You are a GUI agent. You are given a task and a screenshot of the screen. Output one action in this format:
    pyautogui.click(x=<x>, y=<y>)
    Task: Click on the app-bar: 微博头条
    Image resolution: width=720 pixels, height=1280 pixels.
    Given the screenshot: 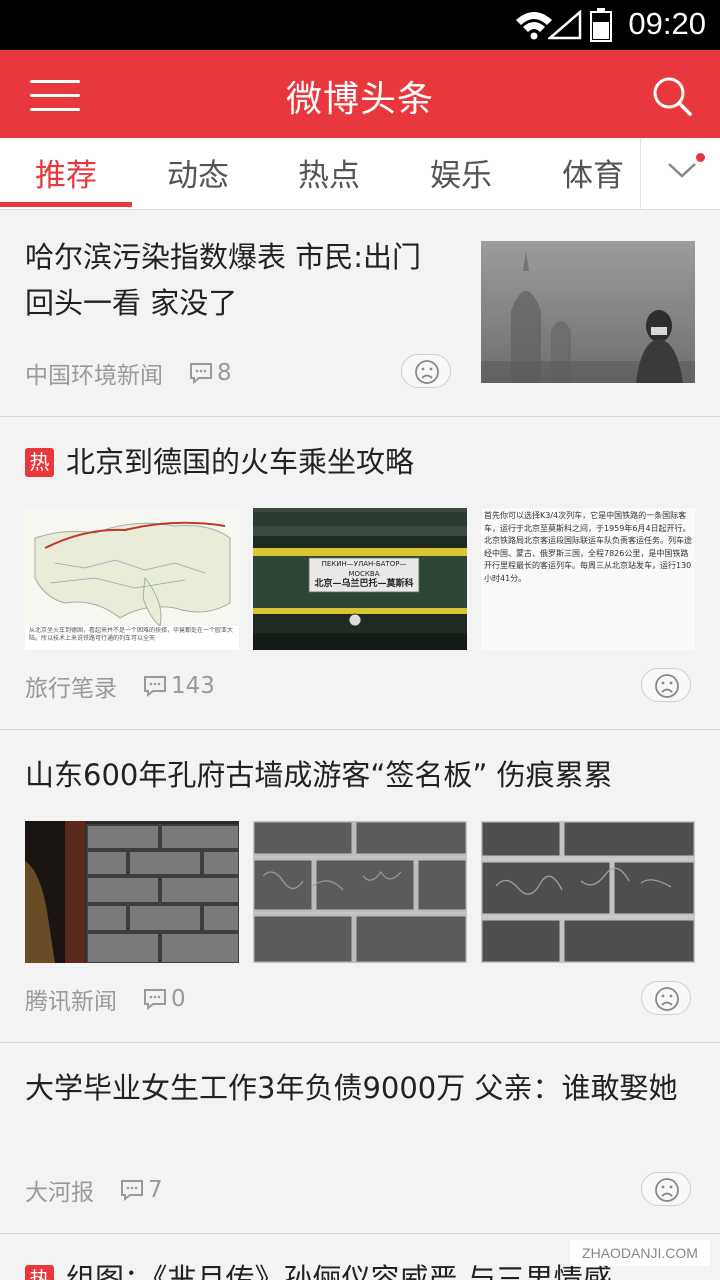 What is the action you would take?
    pyautogui.click(x=360, y=94)
    